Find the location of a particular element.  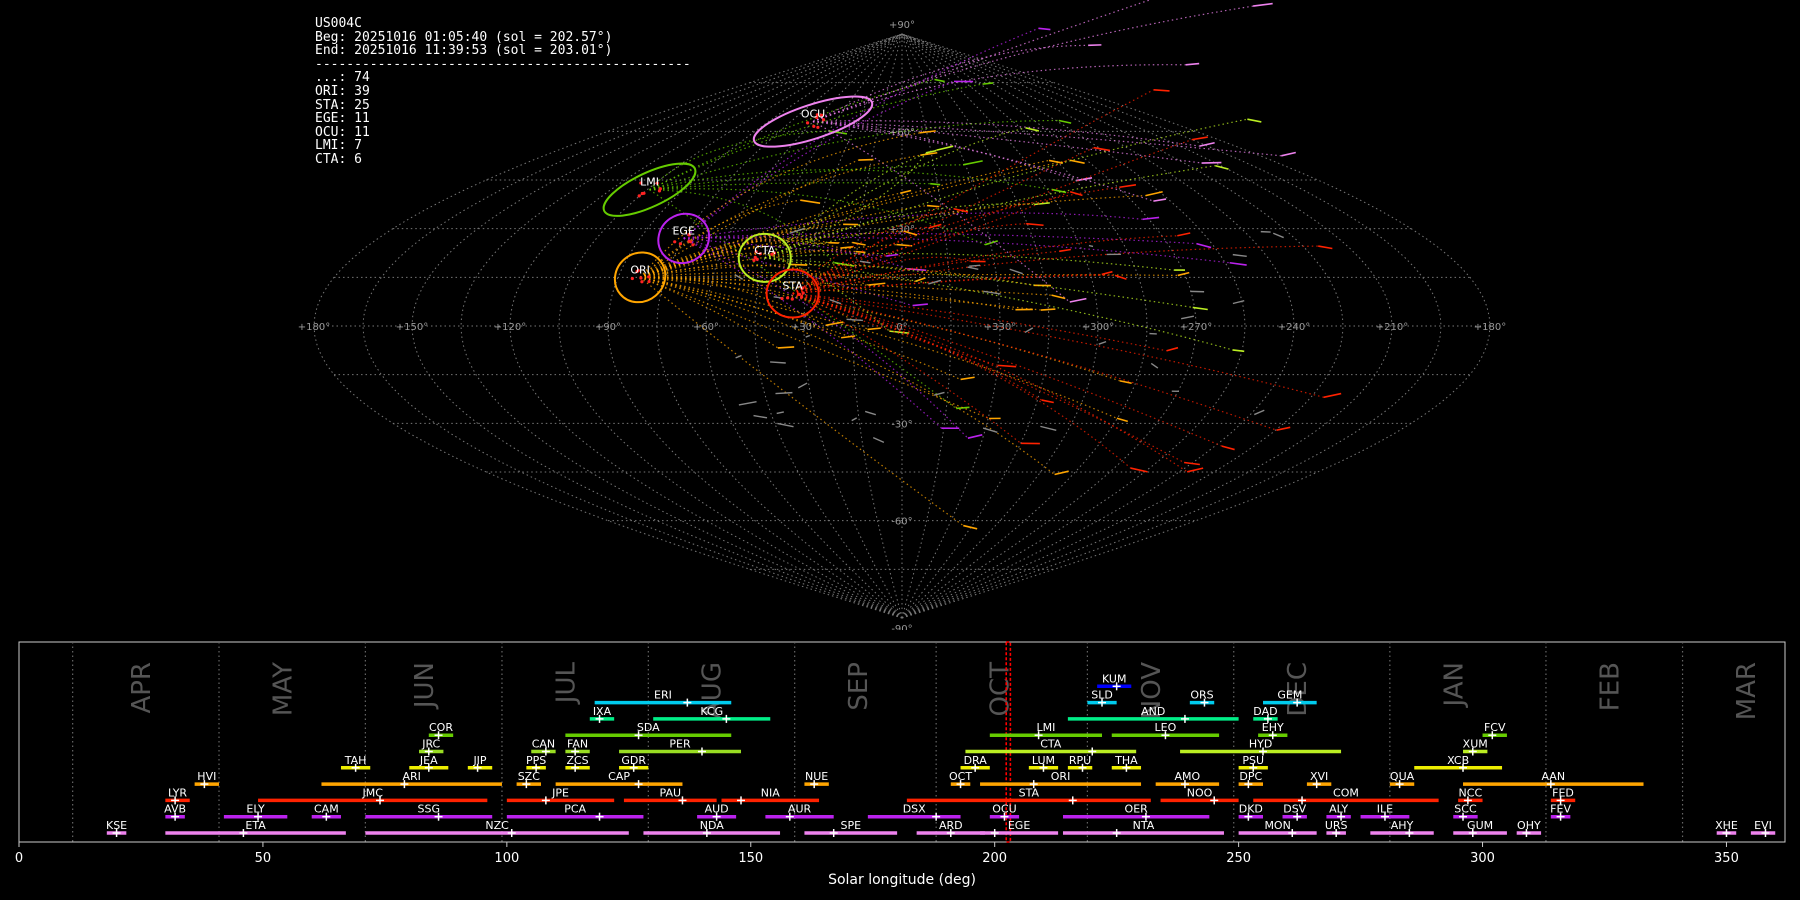

shower-label: ERI is located at coordinates (663, 695).